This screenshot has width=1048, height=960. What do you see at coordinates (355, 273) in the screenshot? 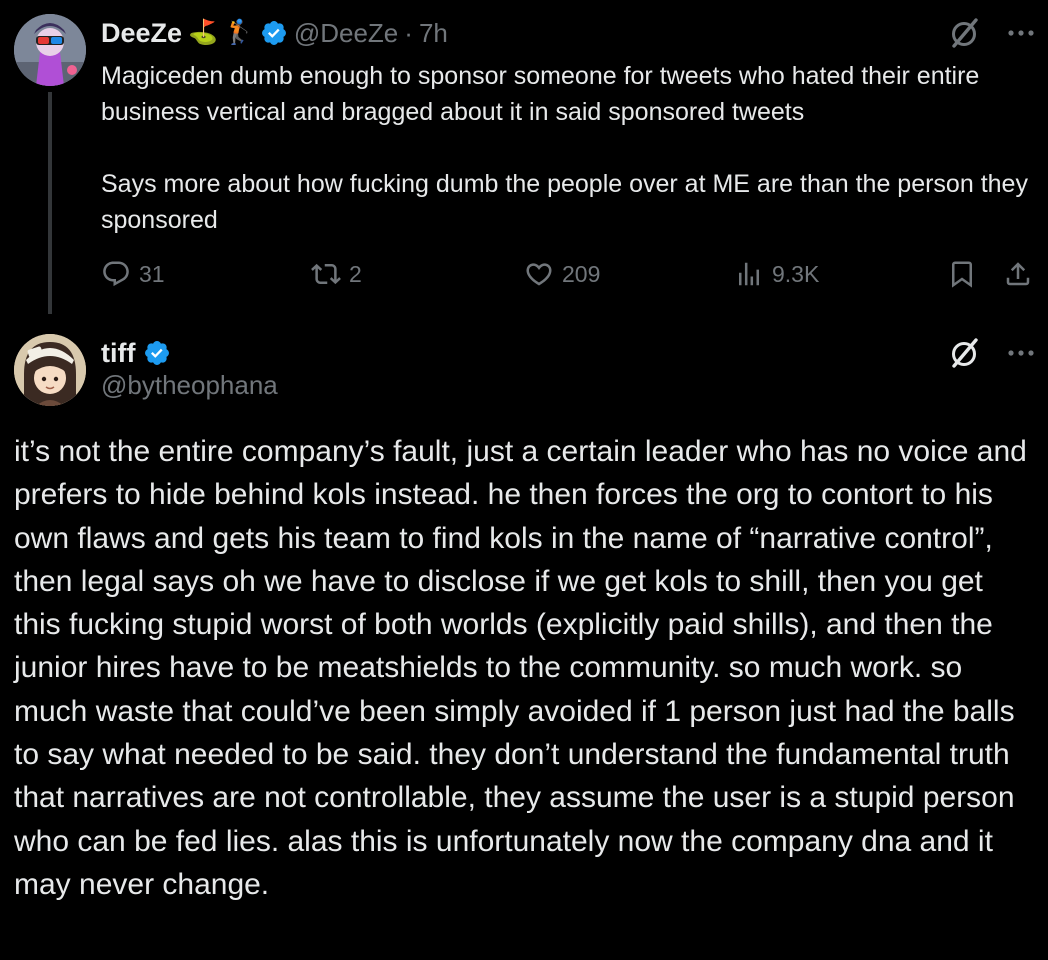
I see `repost-count: 2` at bounding box center [355, 273].